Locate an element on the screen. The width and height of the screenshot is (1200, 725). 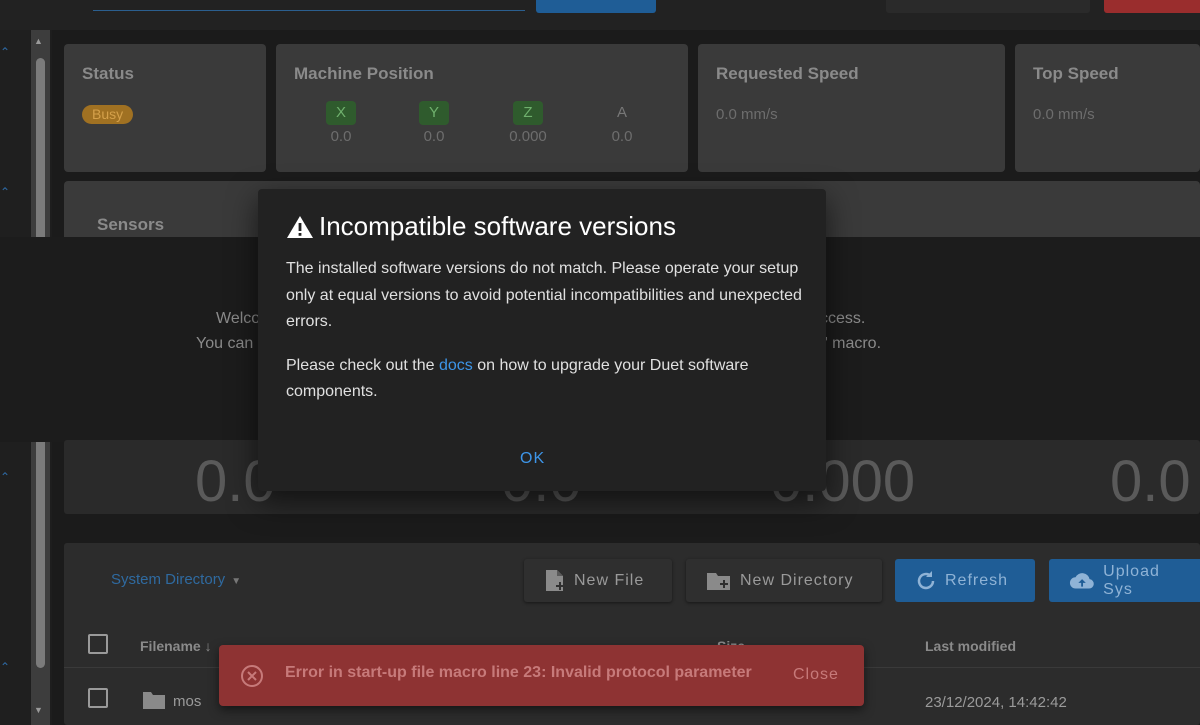
top-speed-card: Top Speed 0.0 mm/s is located at coordinates (1107, 108).